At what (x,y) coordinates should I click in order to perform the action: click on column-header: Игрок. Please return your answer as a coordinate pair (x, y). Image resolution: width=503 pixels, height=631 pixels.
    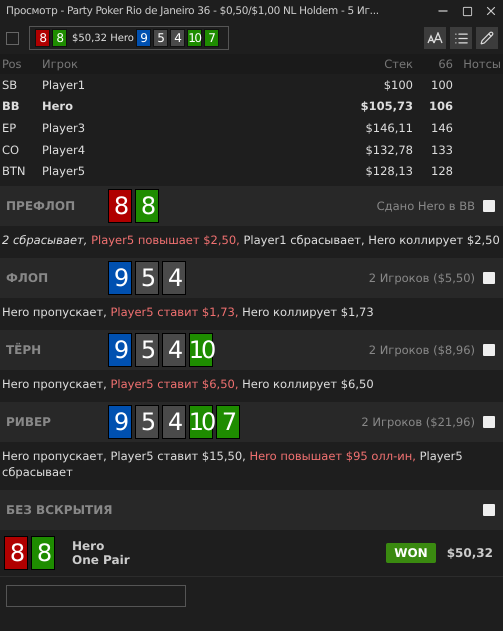
    Looking at the image, I should click on (60, 64).